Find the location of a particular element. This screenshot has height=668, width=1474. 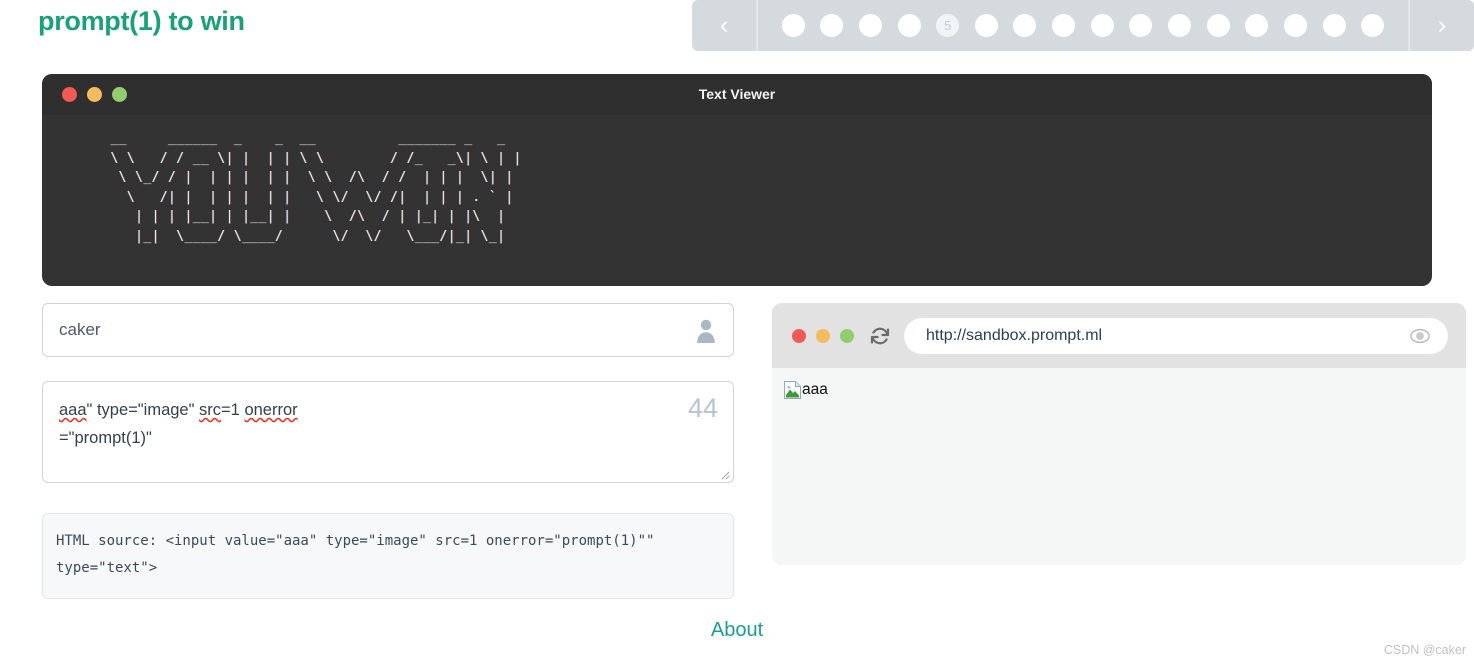

text-viewer-titlebar: Text Viewer is located at coordinates (737, 94).